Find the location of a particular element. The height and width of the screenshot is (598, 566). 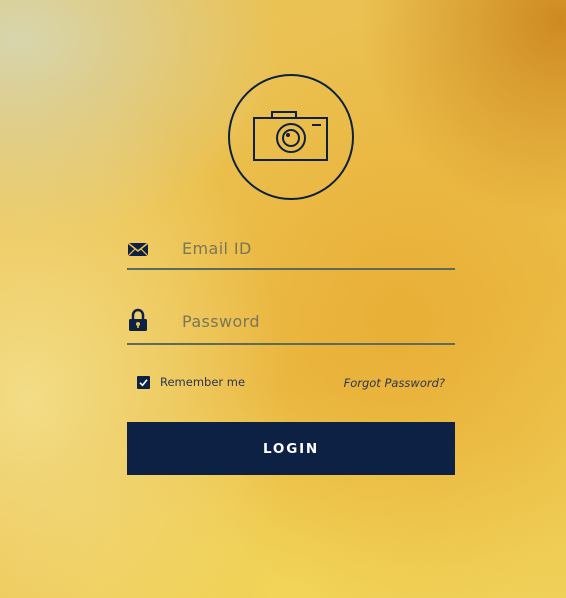

camera-icon is located at coordinates (291, 137).